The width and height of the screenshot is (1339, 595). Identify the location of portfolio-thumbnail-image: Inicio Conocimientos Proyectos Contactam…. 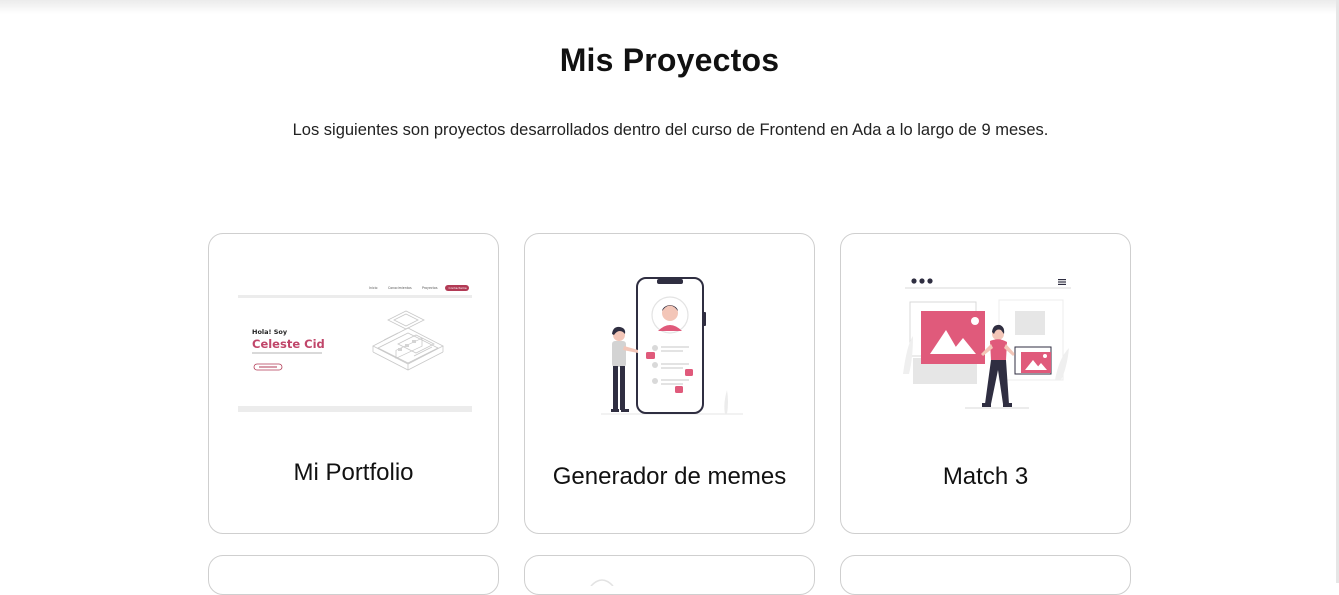
(355, 348).